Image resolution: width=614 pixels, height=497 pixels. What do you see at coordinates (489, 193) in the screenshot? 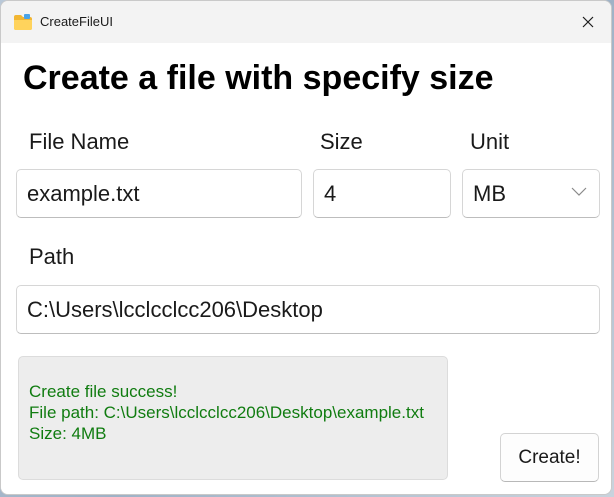
I see `unit-value: MB` at bounding box center [489, 193].